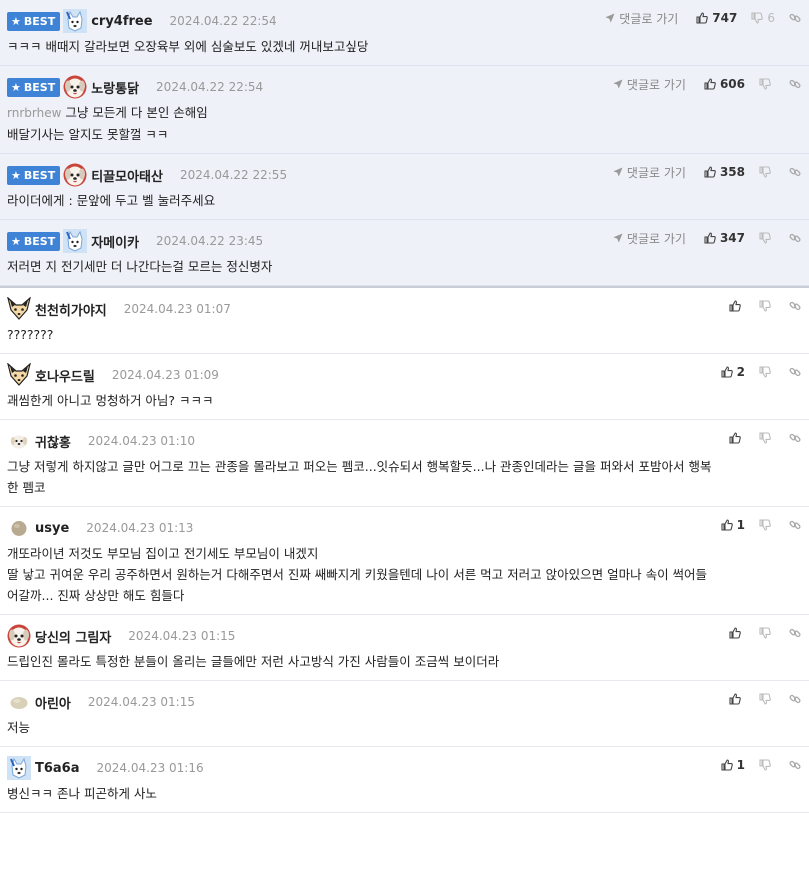  What do you see at coordinates (71, 309) in the screenshot?
I see `comment-nickname: 천천히가야지` at bounding box center [71, 309].